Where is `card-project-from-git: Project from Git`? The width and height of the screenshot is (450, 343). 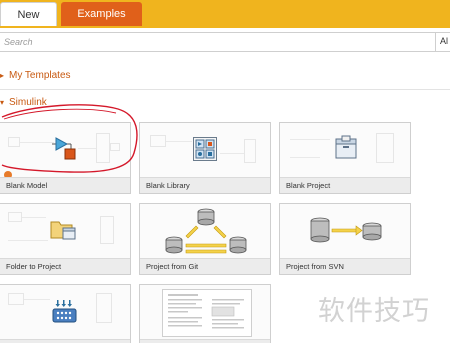 card-project-from-git: Project from Git is located at coordinates (205, 239).